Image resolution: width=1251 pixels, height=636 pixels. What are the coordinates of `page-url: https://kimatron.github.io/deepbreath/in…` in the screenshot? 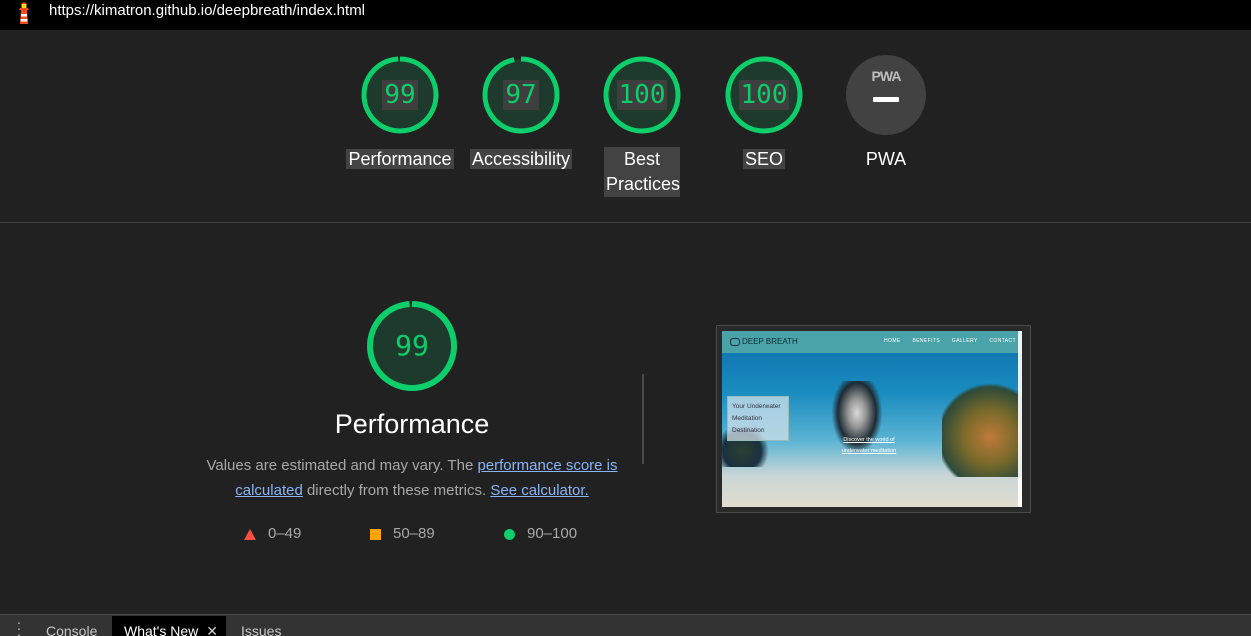 It's located at (207, 11).